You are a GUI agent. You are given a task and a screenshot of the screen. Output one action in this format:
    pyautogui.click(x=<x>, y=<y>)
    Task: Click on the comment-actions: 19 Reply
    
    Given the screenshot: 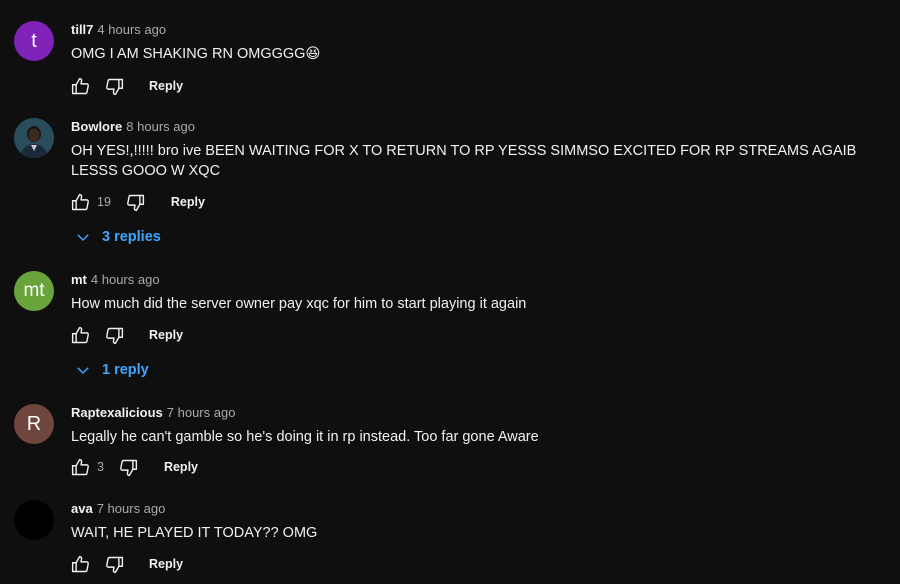 What is the action you would take?
    pyautogui.click(x=137, y=202)
    